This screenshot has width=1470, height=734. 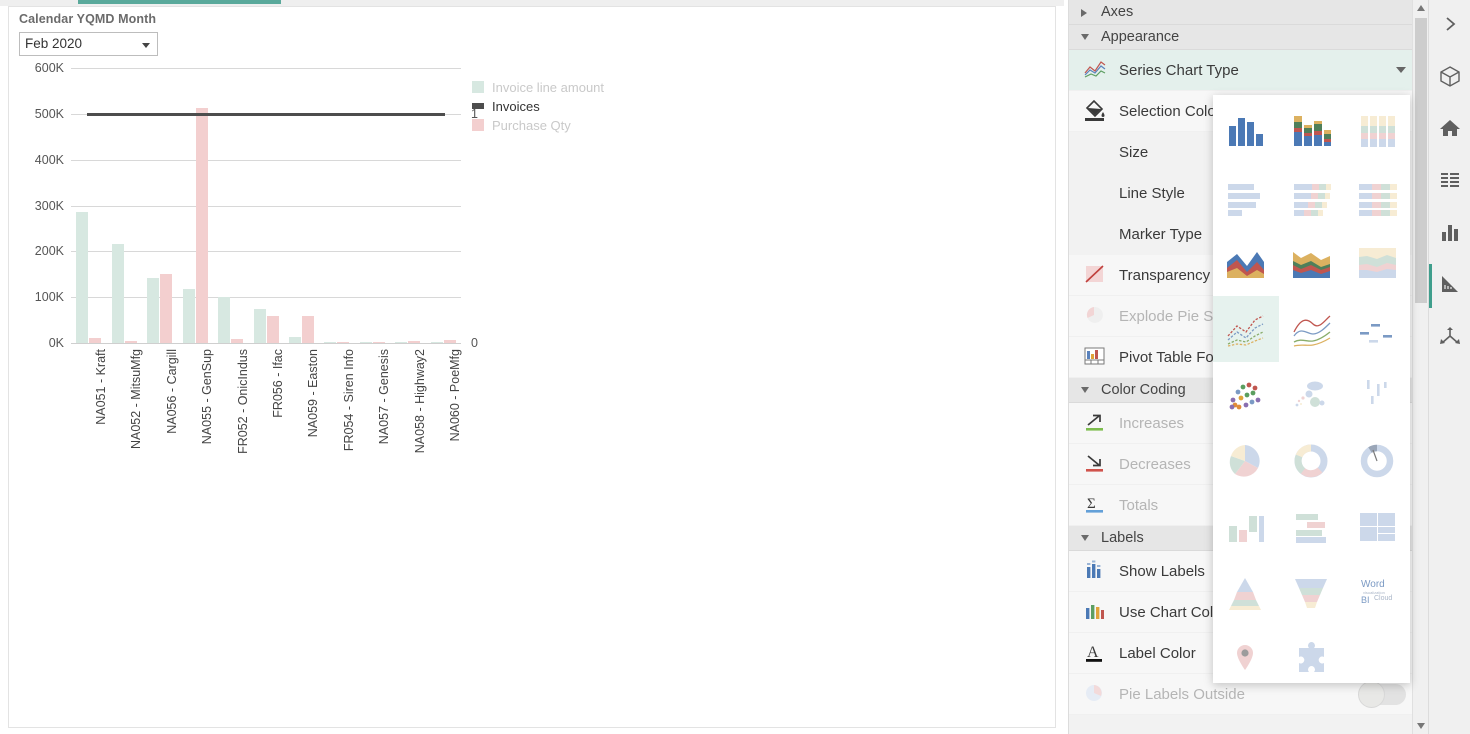 What do you see at coordinates (516, 106) in the screenshot?
I see `legend-label: Invoices` at bounding box center [516, 106].